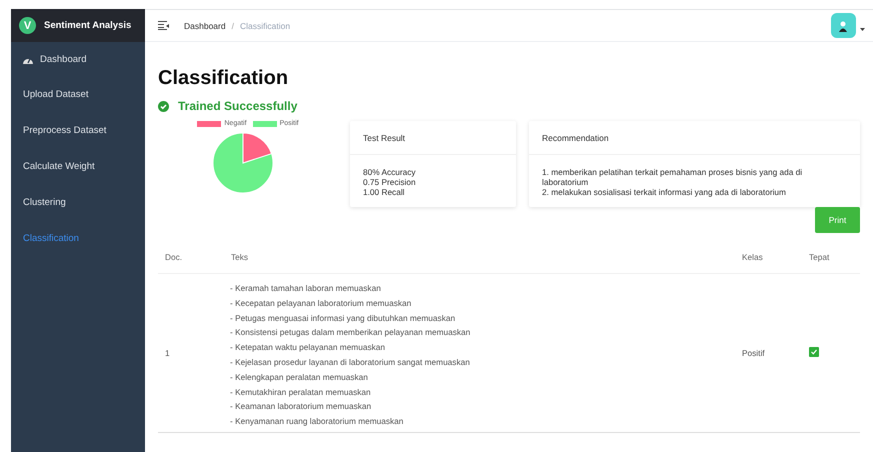  I want to click on table-cell-text: - Kecepatan pelayanan laboratorium memuaskan, so click(321, 303).